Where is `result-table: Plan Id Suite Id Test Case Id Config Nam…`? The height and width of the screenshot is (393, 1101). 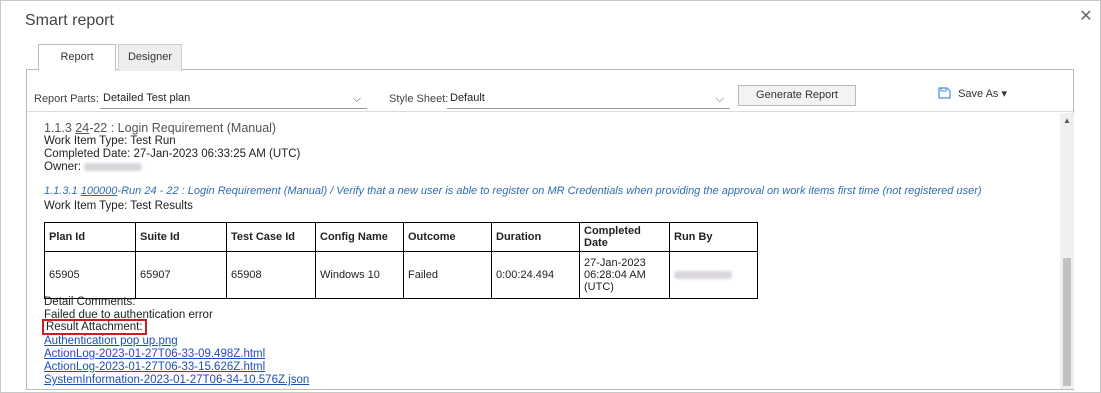
result-table: Plan Id Suite Id Test Case Id Config Nam… is located at coordinates (401, 260).